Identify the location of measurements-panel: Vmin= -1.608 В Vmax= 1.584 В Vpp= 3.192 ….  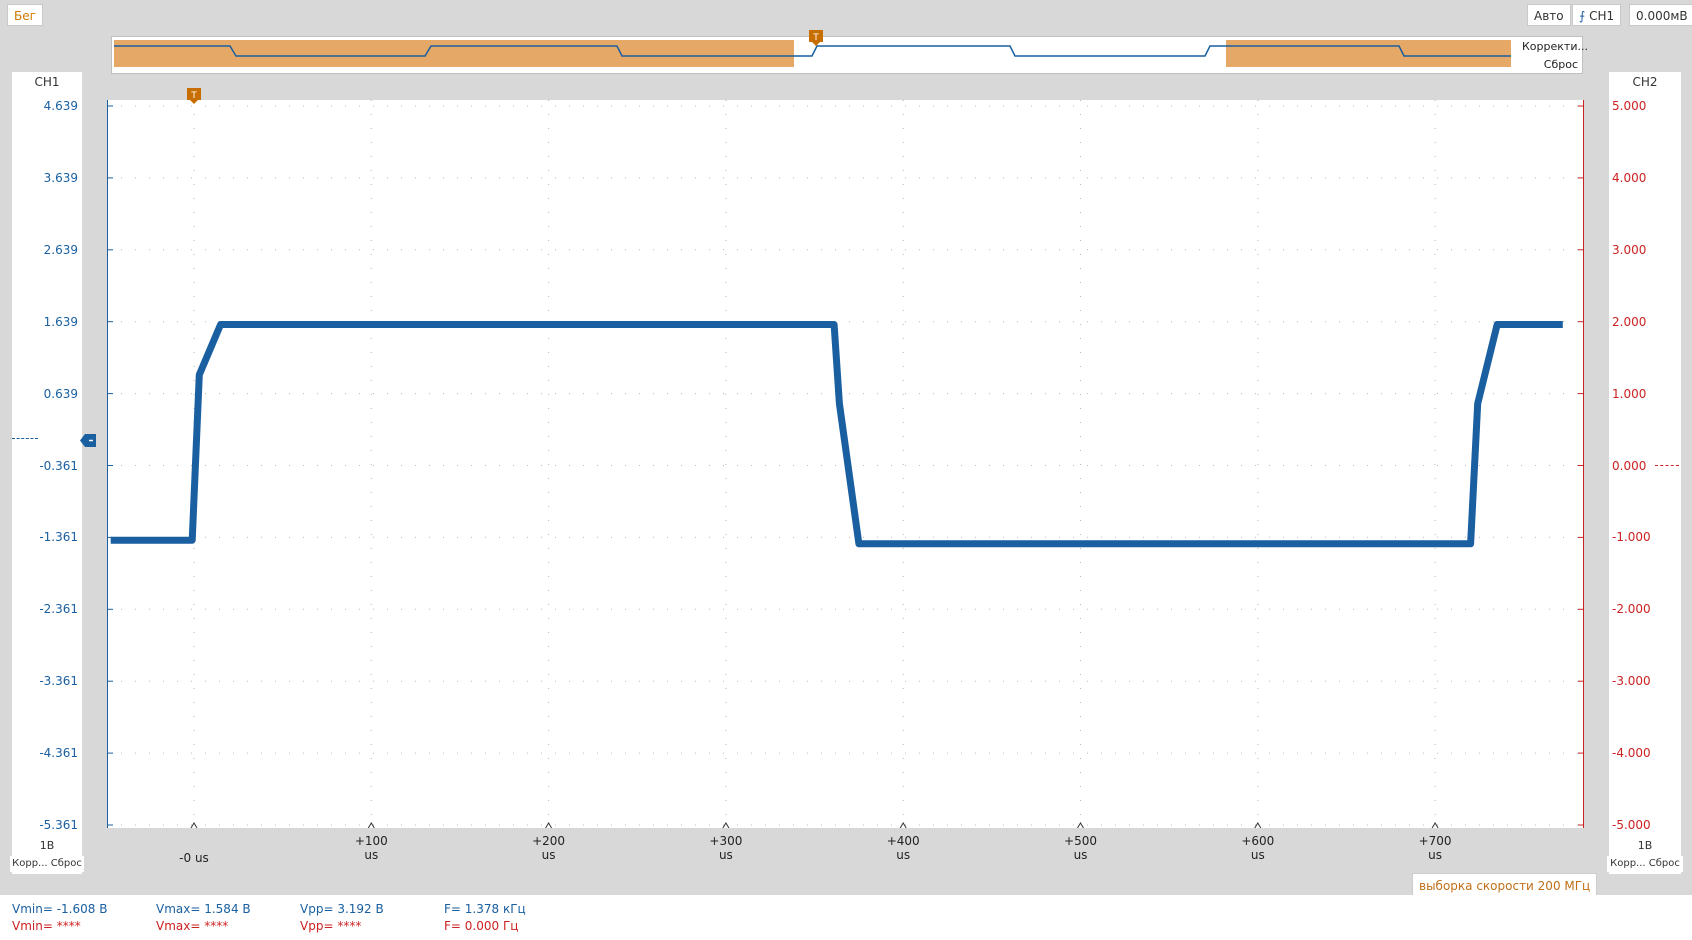
(846, 917).